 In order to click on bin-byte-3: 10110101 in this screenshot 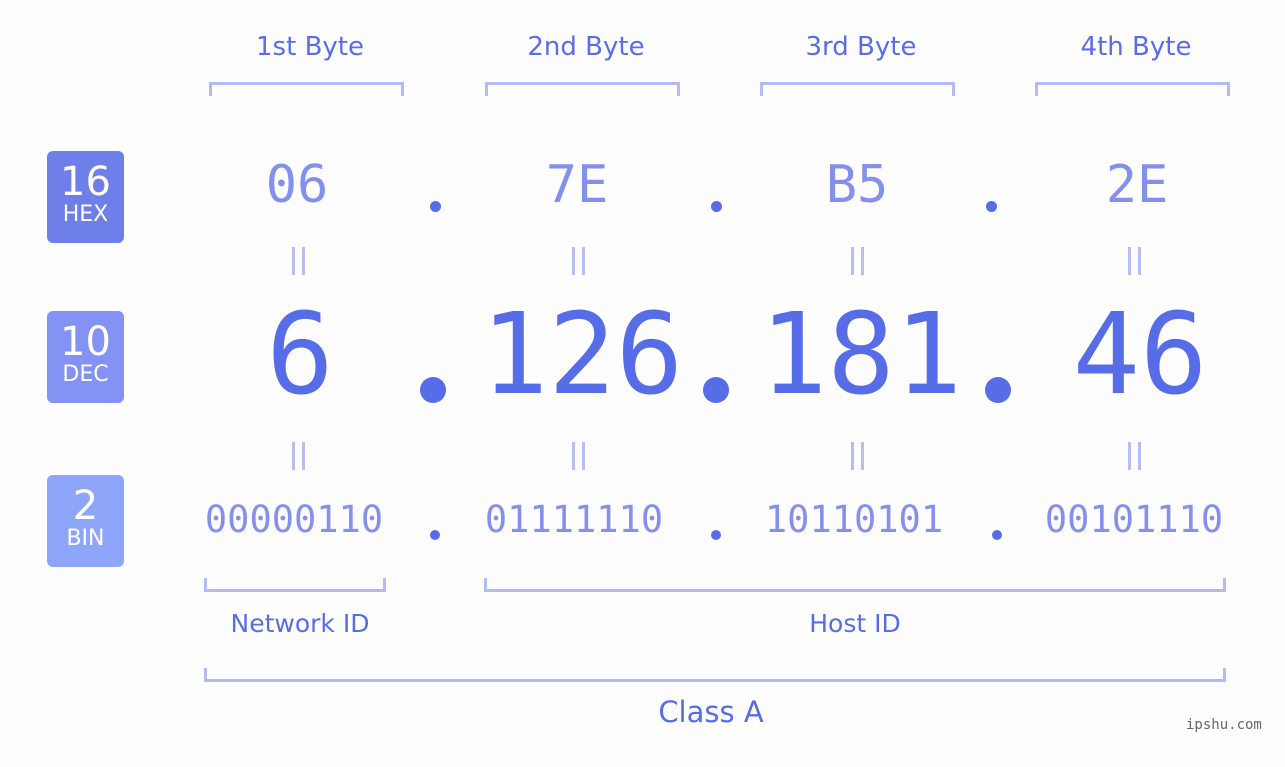, I will do `click(854, 519)`.